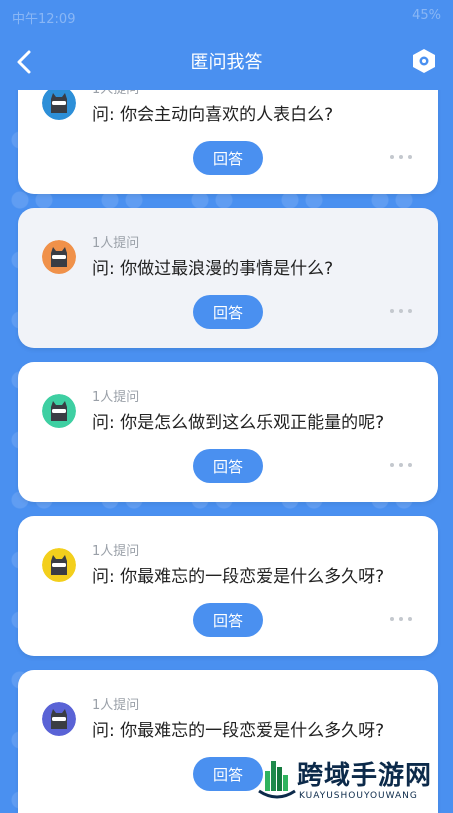 The image size is (453, 813). Describe the element at coordinates (358, 796) in the screenshot. I see `watermark-subtext: KUAYUSHOUYOUWANG` at that location.